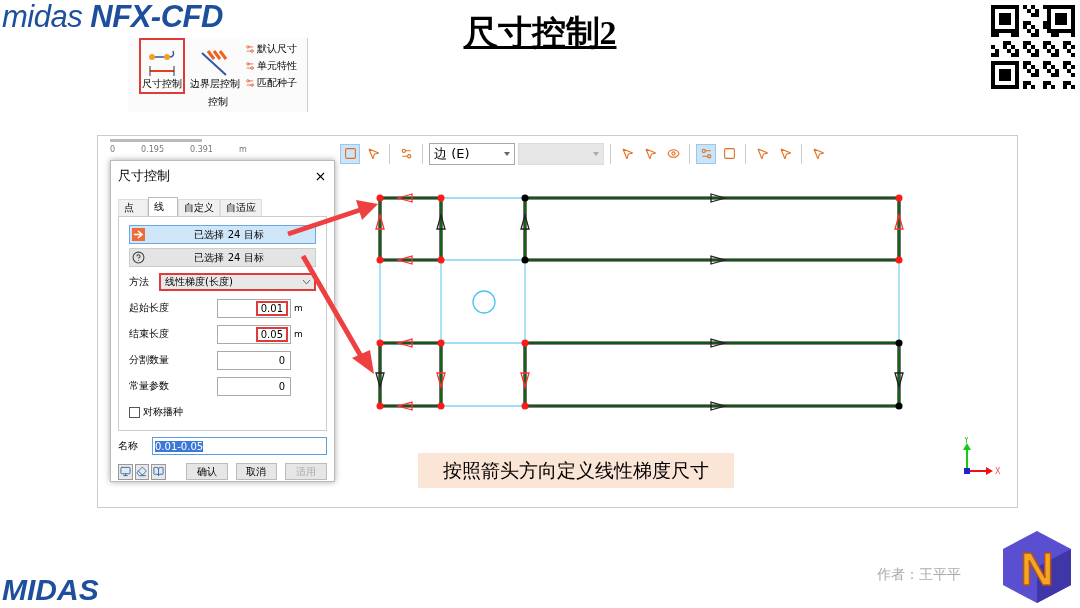 This screenshot has height=608, width=1080. What do you see at coordinates (152, 149) in the screenshot?
I see `scale-tick: 0.195` at bounding box center [152, 149].